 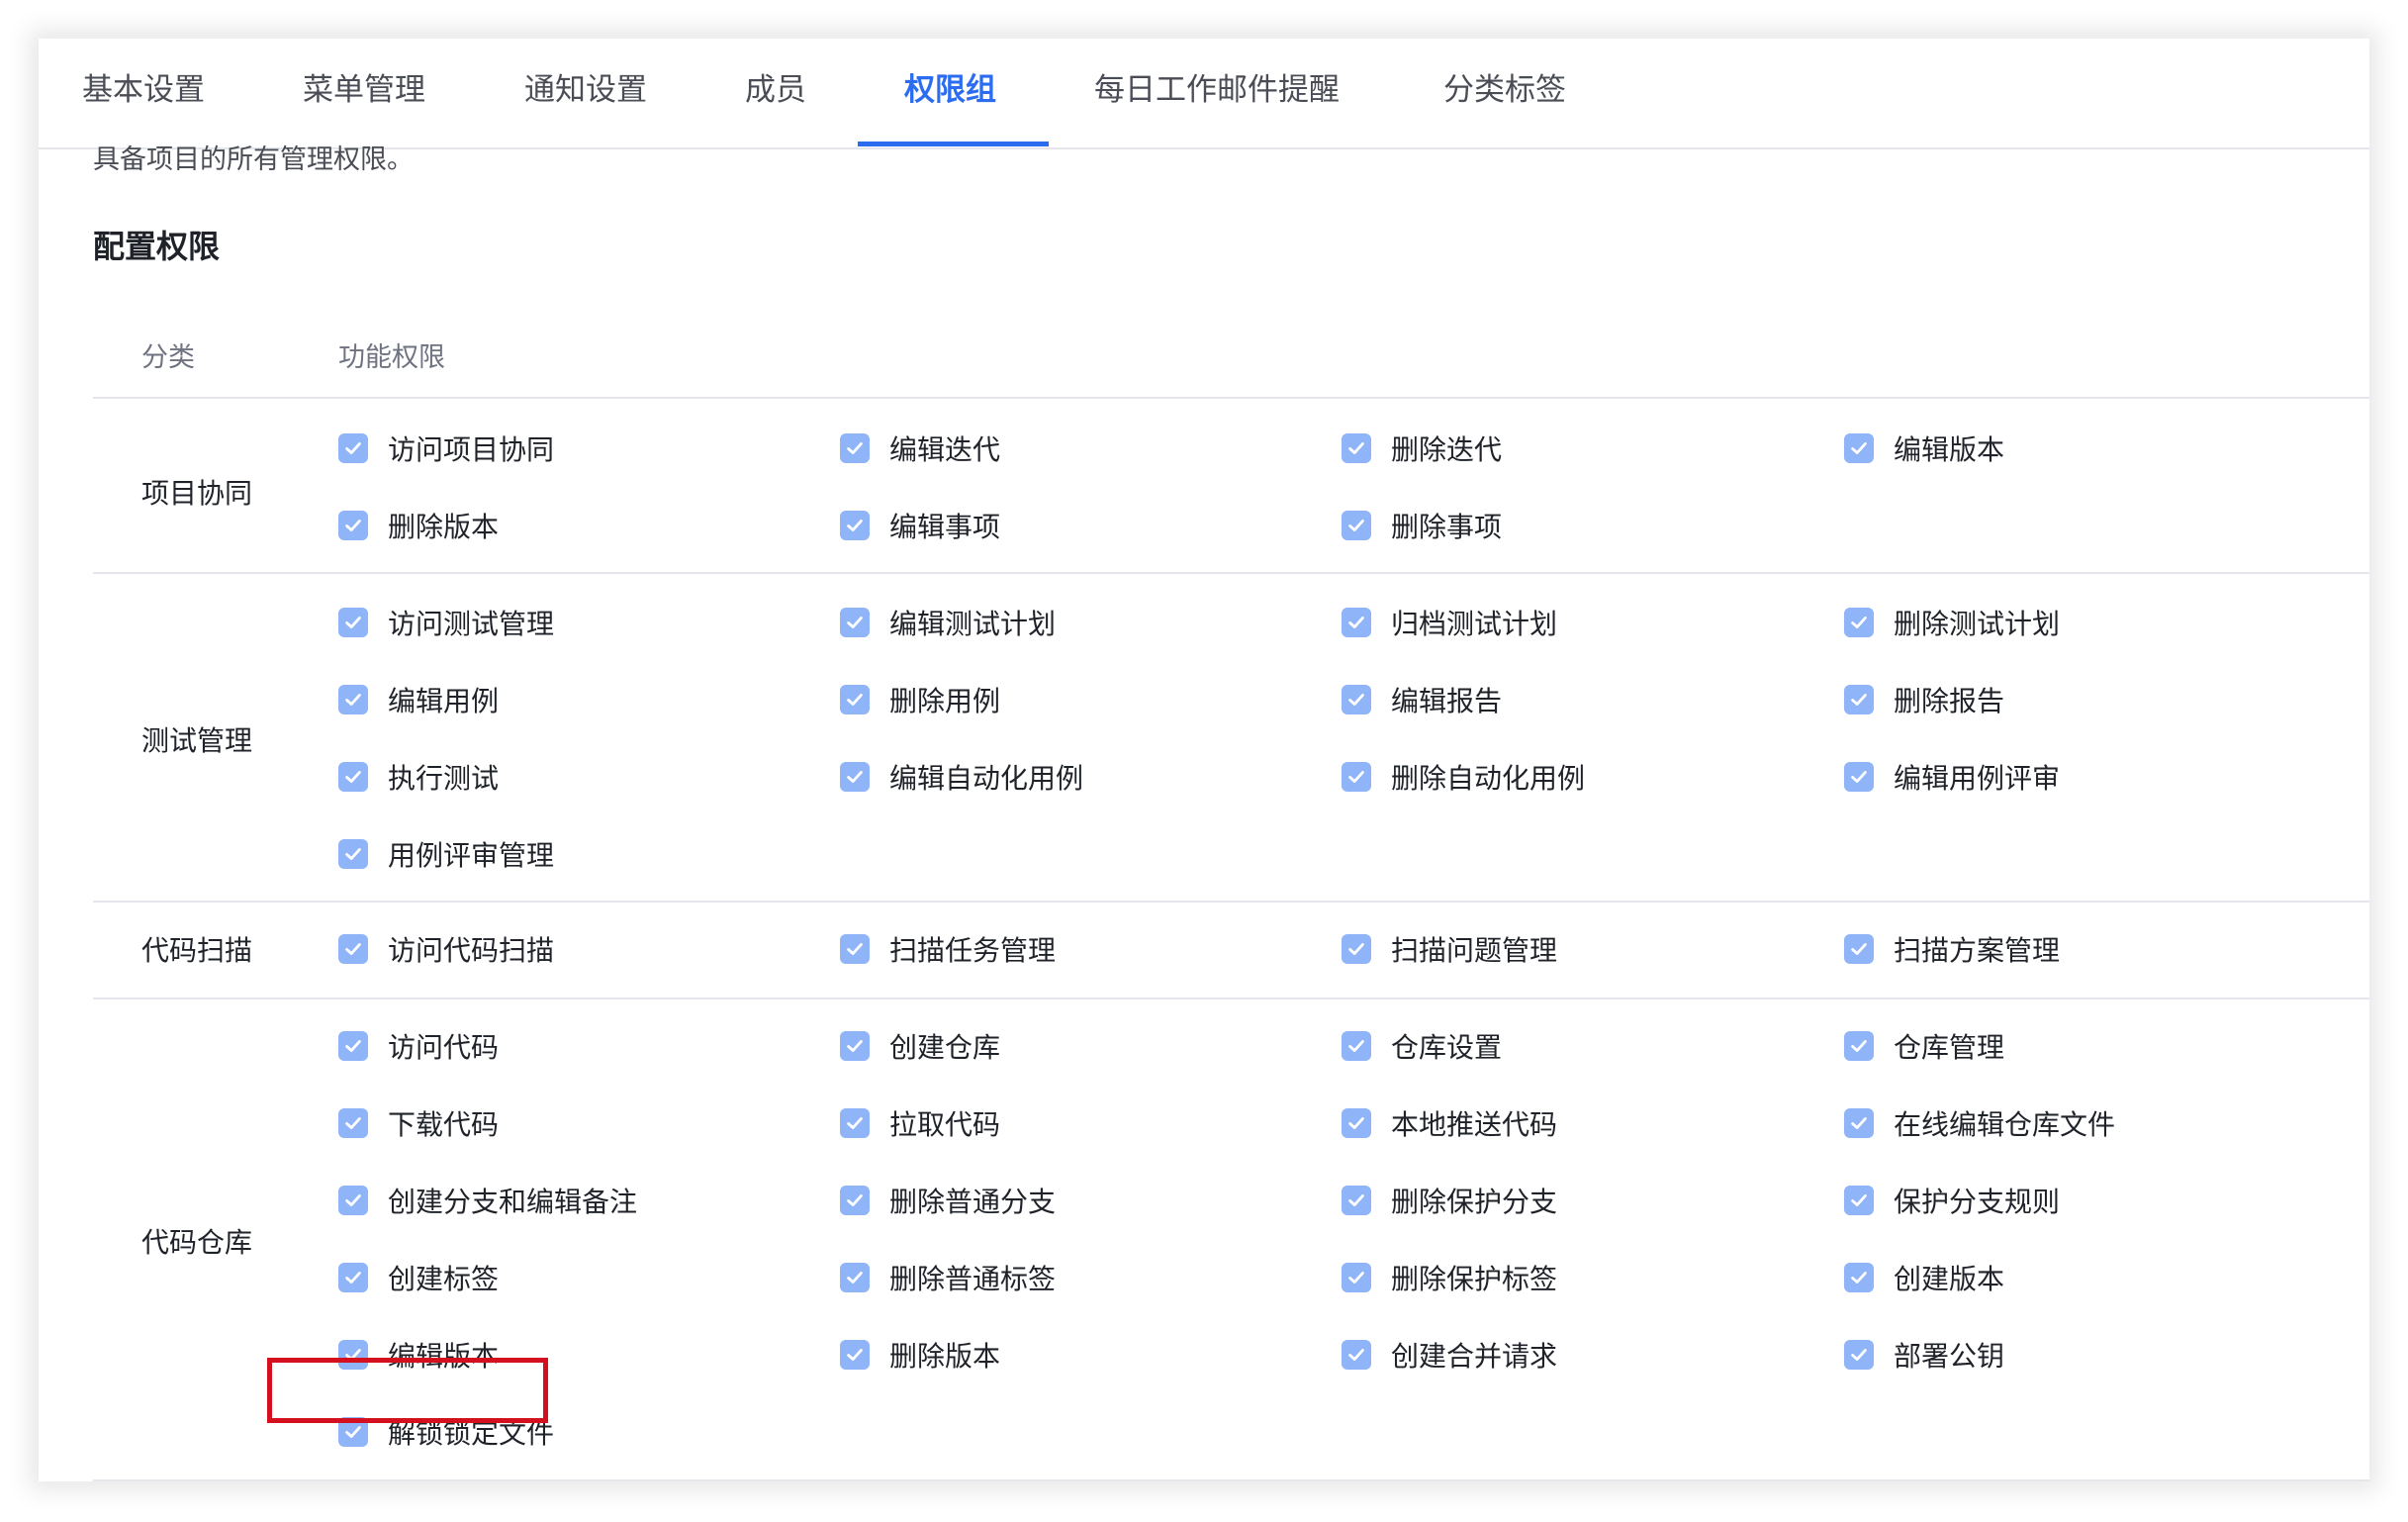 I want to click on tab-notification-settings: 通知设置, so click(x=585, y=93).